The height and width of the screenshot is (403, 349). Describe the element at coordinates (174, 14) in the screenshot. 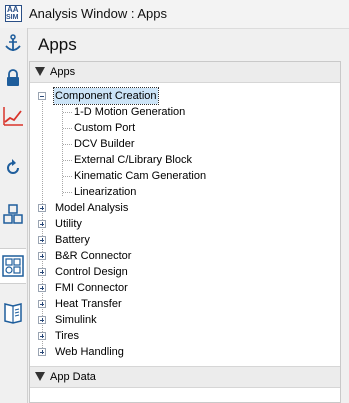

I see `title-bar: AA SIM Analysis Window : Apps` at that location.